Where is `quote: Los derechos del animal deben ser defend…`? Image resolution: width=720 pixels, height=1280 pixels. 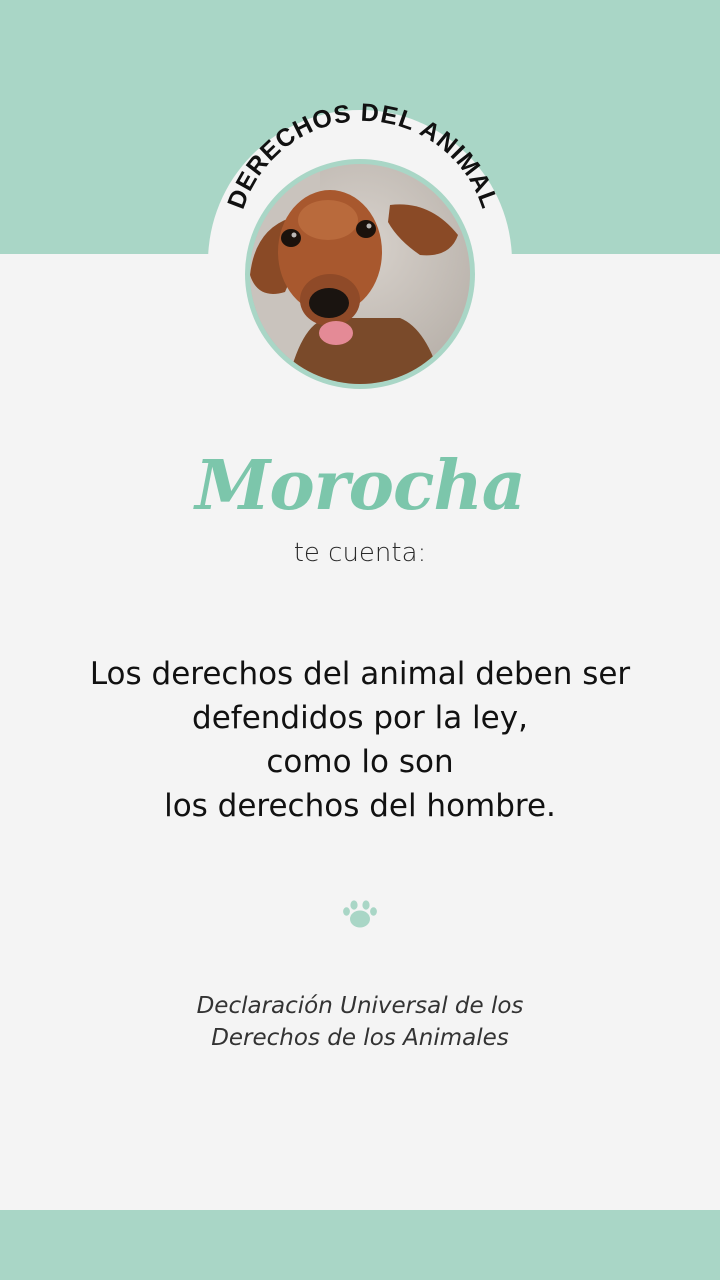
quote: Los derechos del animal deben ser defend… is located at coordinates (360, 740).